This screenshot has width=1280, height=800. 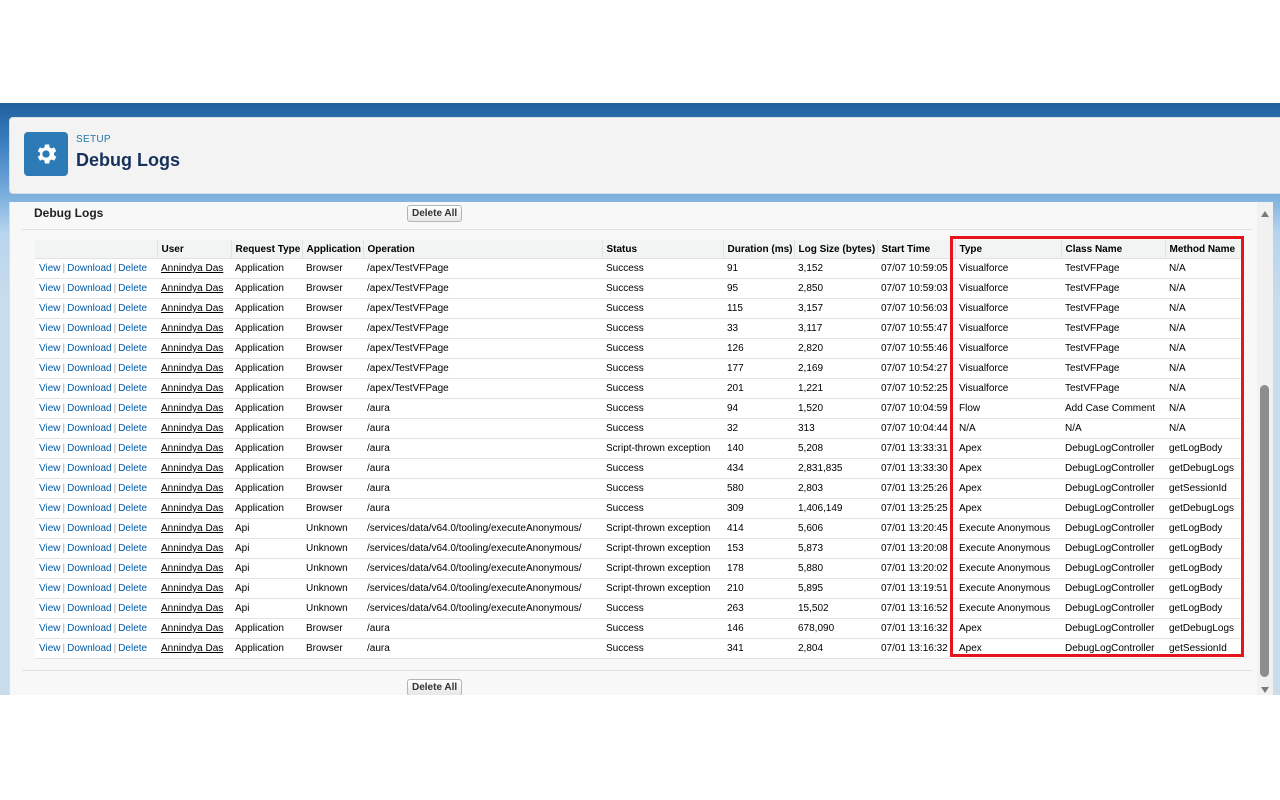 I want to click on class-name-cell: DebugLogController, so click(x=1113, y=648).